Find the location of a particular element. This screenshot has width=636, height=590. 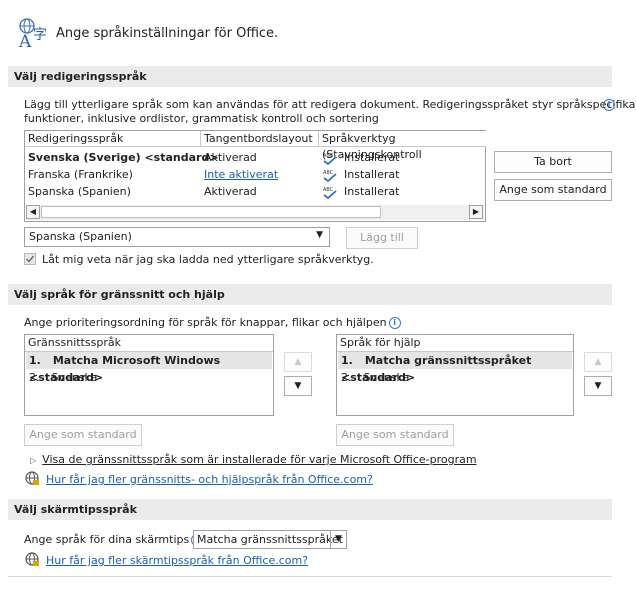

row-language: Franska (Frankrike) is located at coordinates (80, 174).